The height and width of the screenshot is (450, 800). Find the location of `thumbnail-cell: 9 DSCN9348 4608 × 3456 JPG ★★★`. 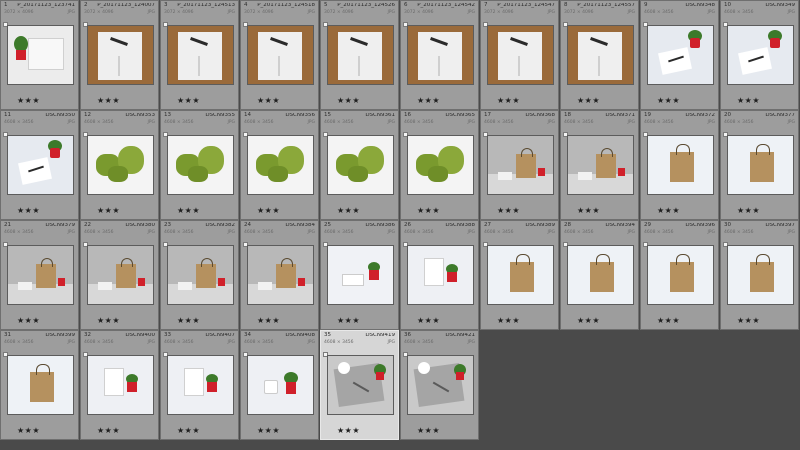

thumbnail-cell: 9 DSCN9348 4608 × 3456 JPG ★★★ is located at coordinates (679, 55).